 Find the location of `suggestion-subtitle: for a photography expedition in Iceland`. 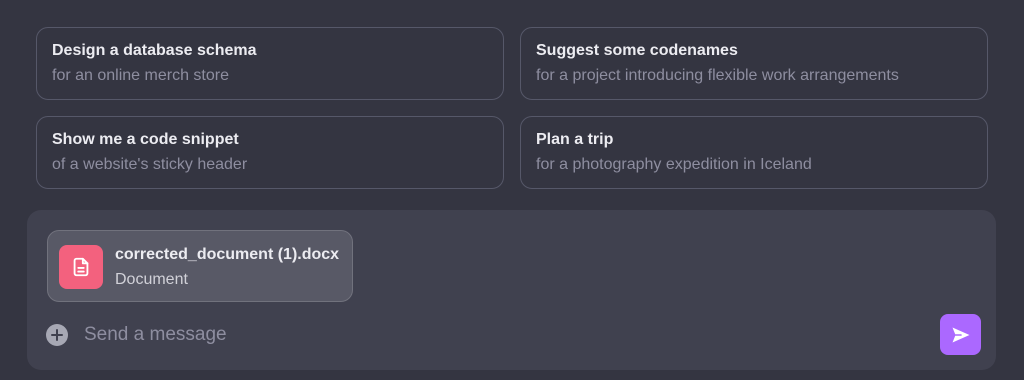

suggestion-subtitle: for a photography expedition in Iceland is located at coordinates (674, 164).